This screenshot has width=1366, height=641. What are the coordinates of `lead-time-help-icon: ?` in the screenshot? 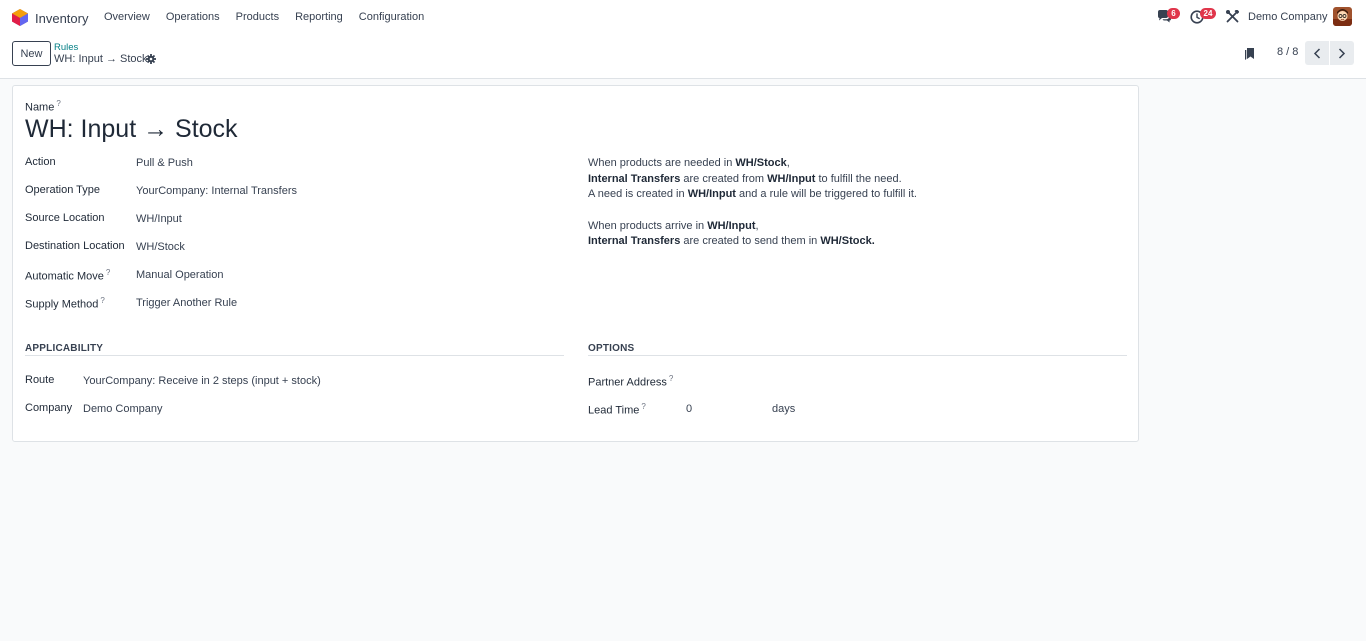 It's located at (643, 406).